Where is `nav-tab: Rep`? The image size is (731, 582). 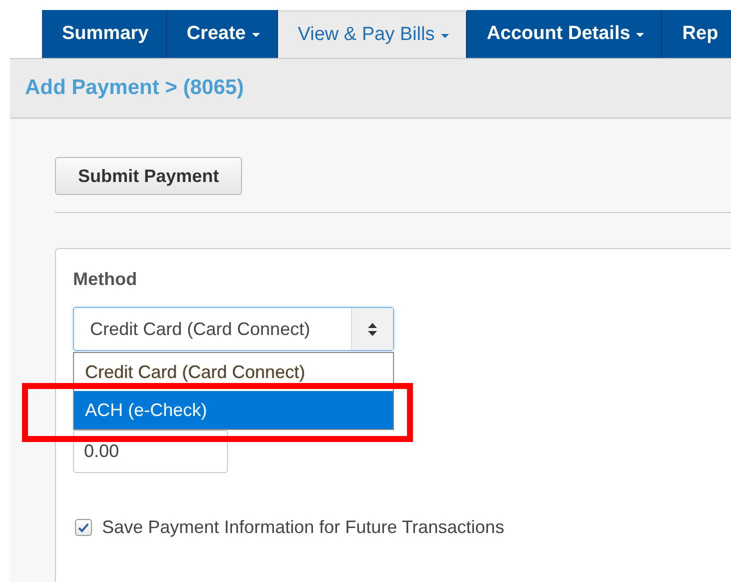
nav-tab: Rep is located at coordinates (696, 34).